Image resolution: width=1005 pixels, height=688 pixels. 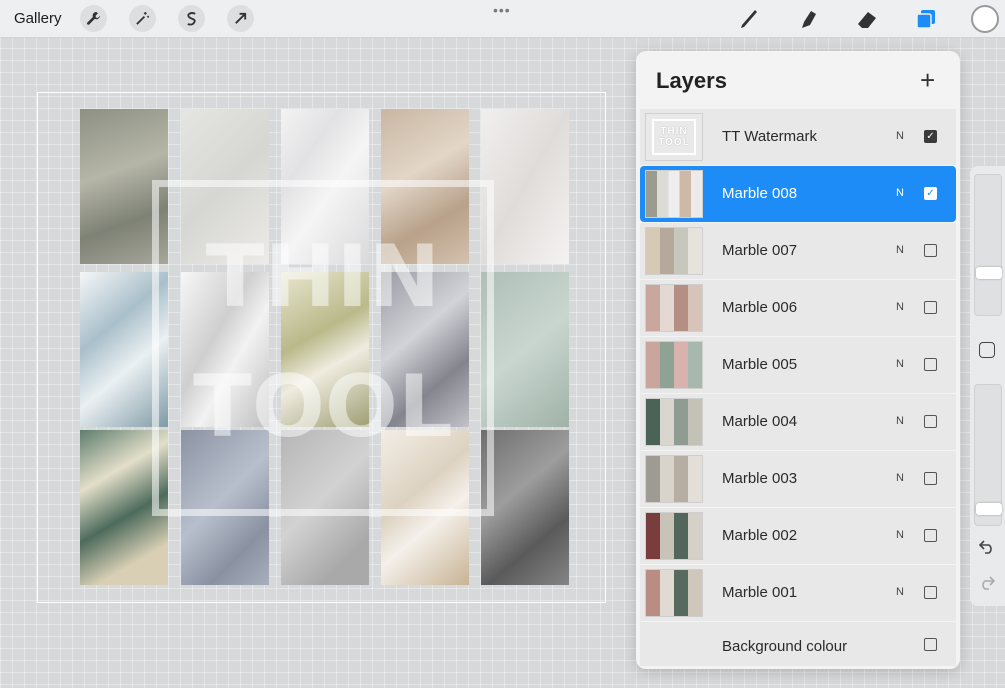 What do you see at coordinates (691, 80) in the screenshot?
I see `panel-title: Layers` at bounding box center [691, 80].